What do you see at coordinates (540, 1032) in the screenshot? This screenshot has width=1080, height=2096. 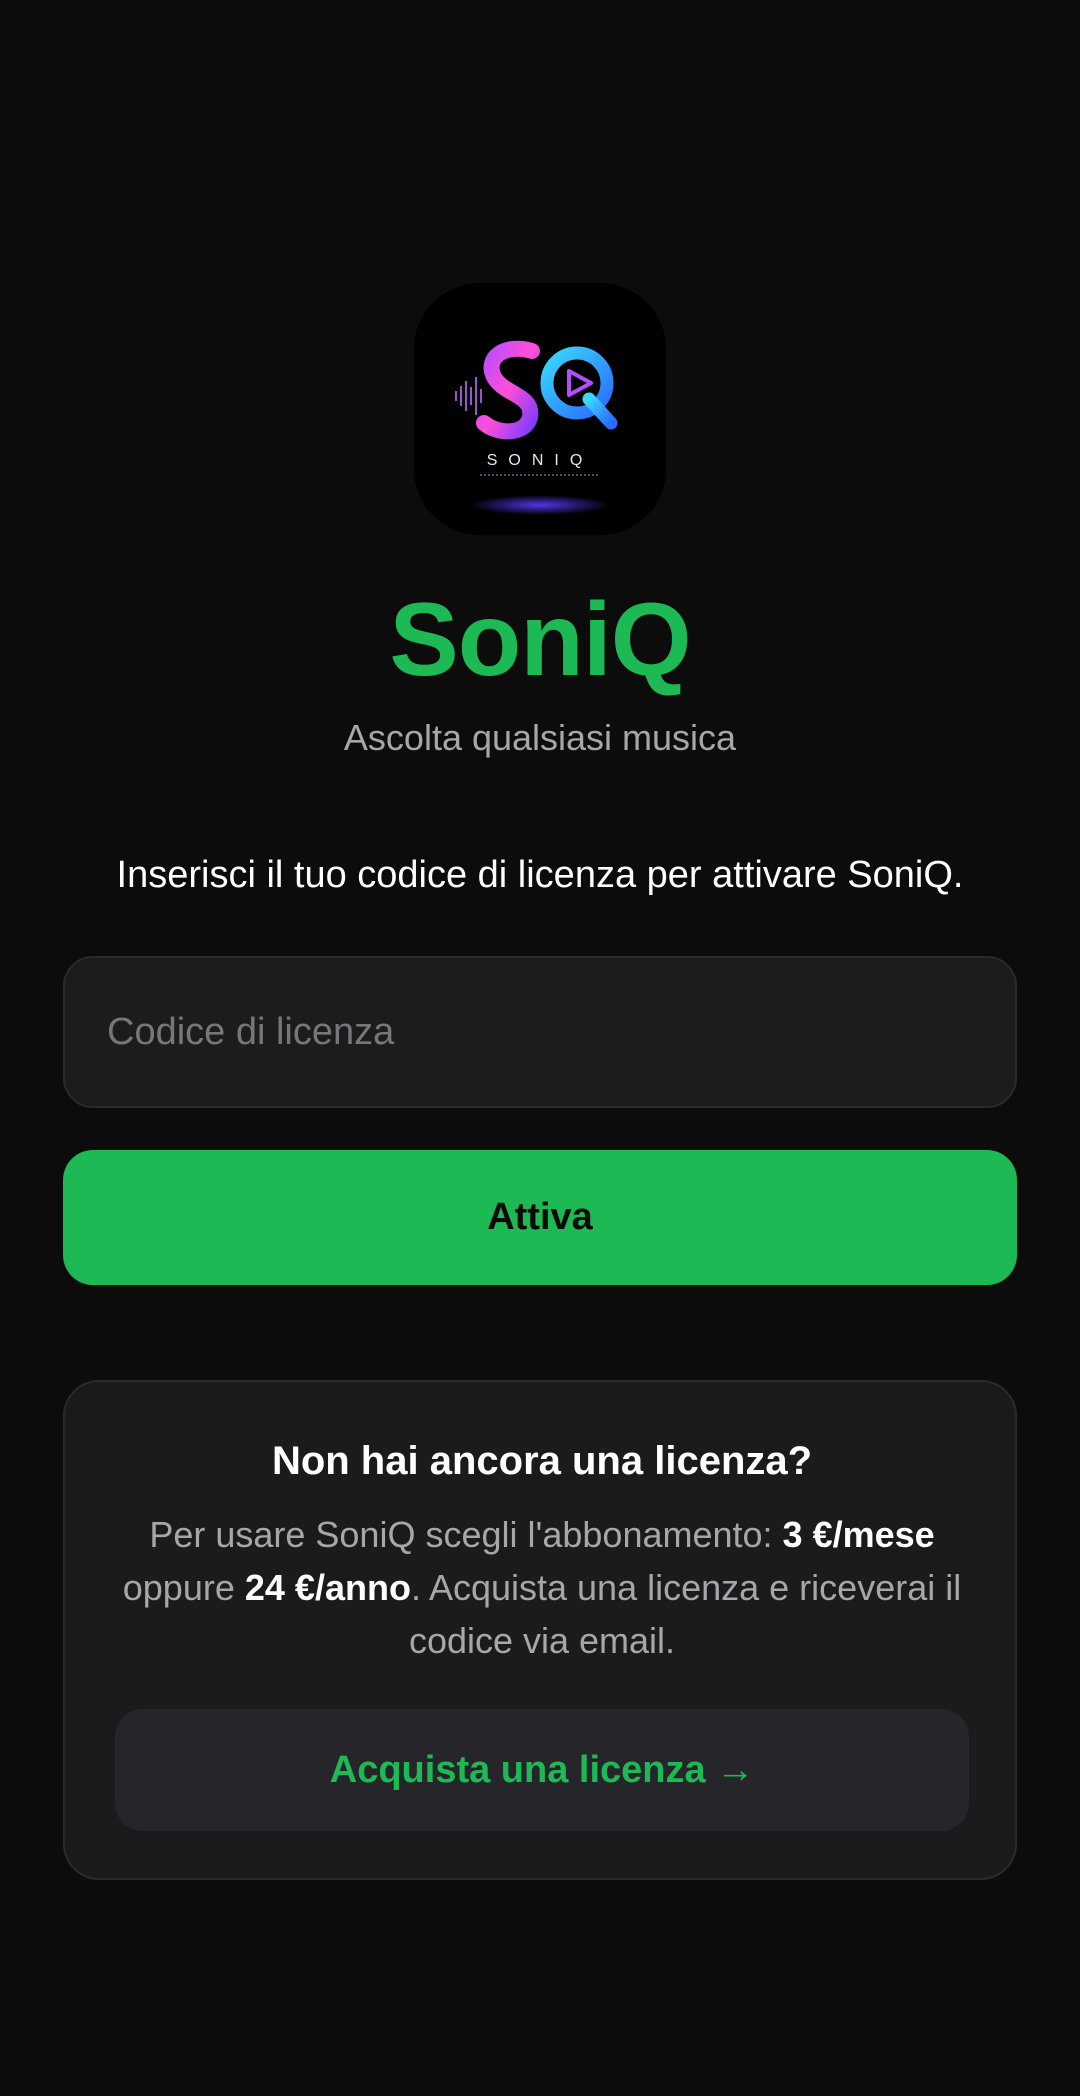 I see `license-code-input` at bounding box center [540, 1032].